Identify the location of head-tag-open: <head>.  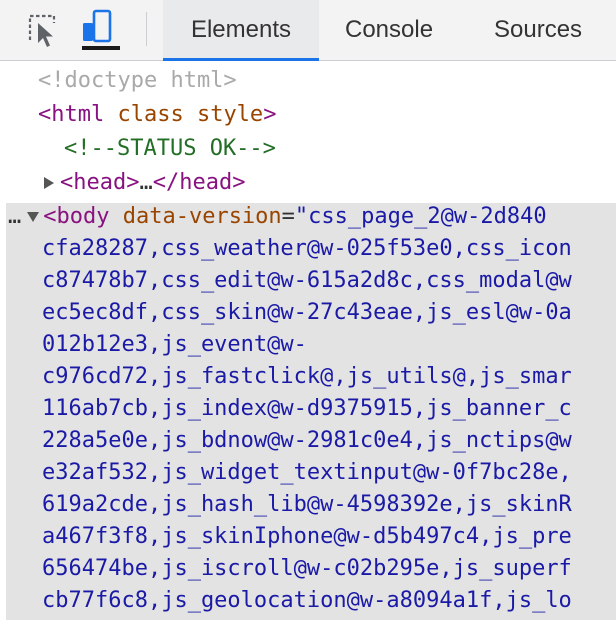
(100, 182).